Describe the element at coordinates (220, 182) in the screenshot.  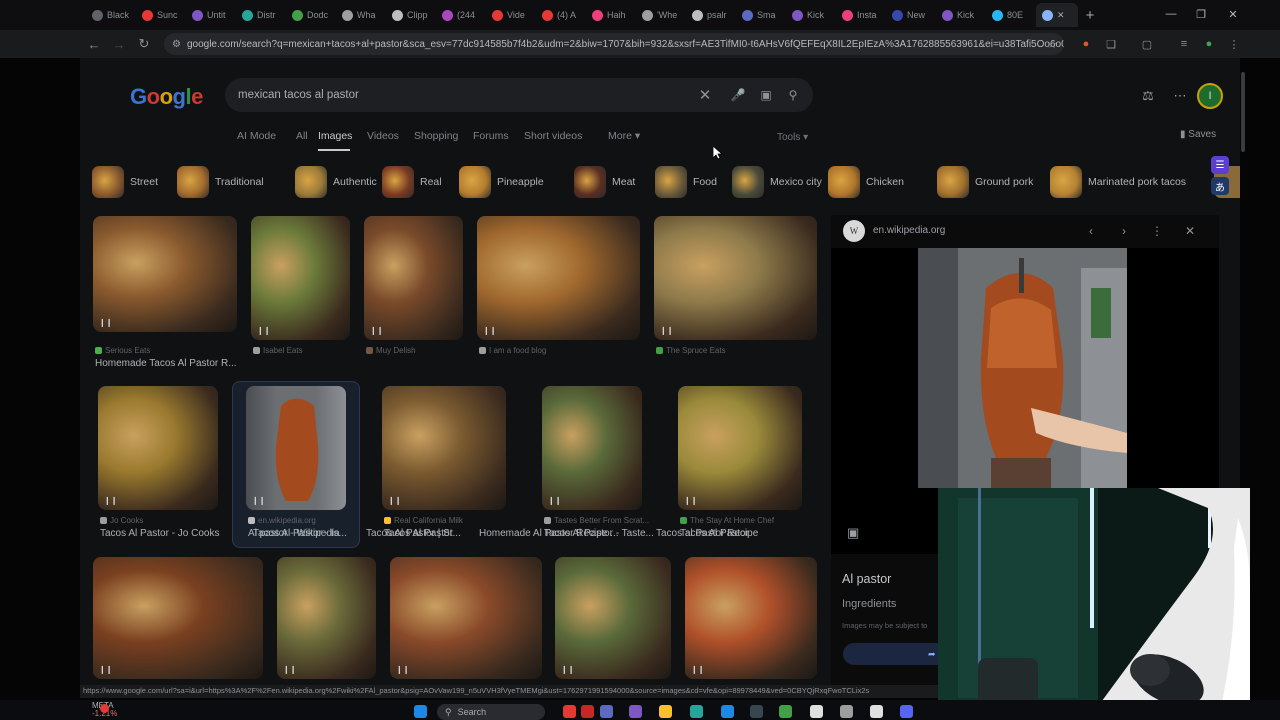
I see `chip-traditional: Traditional` at that location.